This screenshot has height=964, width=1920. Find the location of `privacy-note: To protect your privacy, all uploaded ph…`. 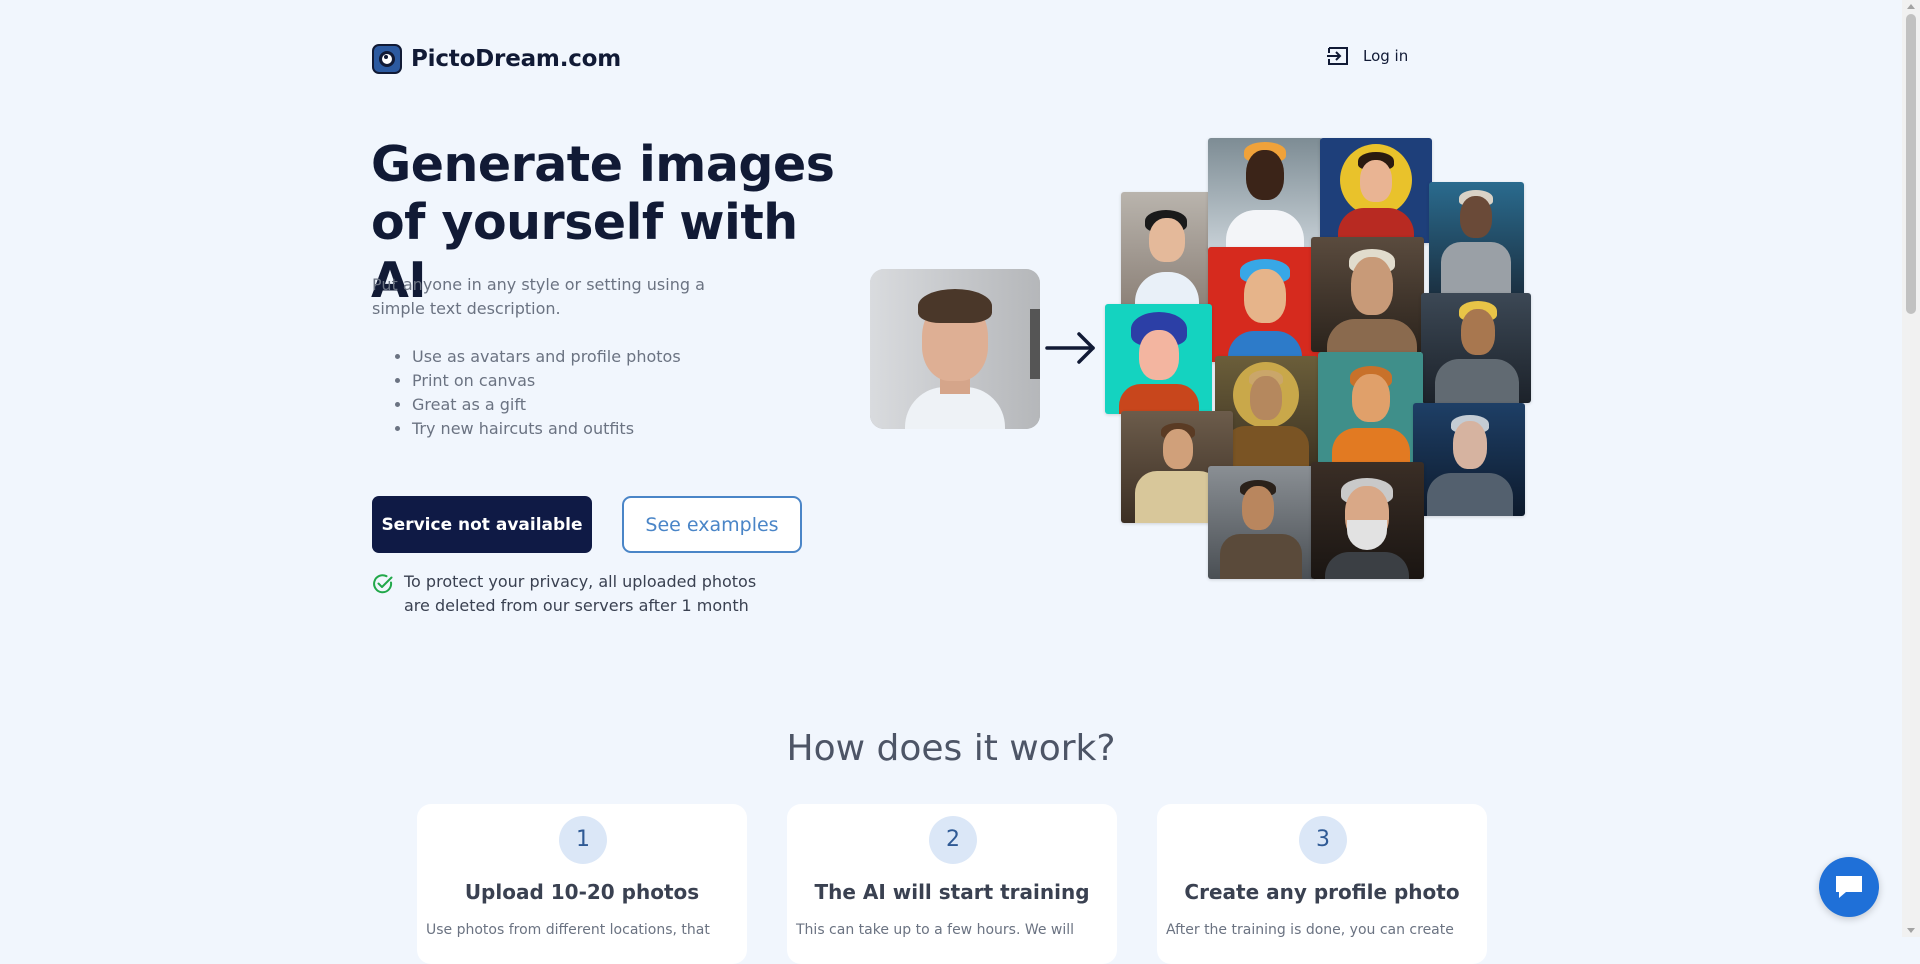

privacy-note: To protect your privacy, all uploaded ph… is located at coordinates (578, 594).